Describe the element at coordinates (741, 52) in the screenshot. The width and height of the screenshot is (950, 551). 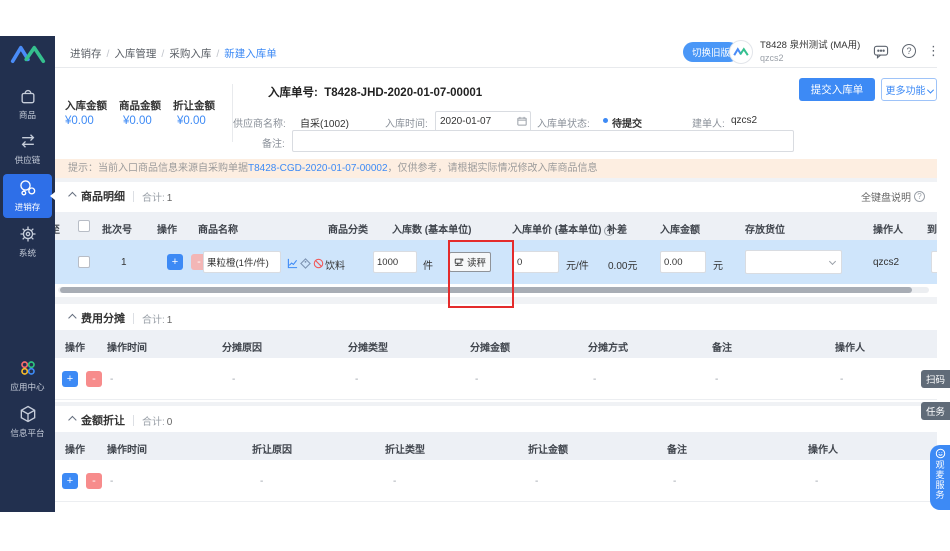
I see `avatar` at that location.